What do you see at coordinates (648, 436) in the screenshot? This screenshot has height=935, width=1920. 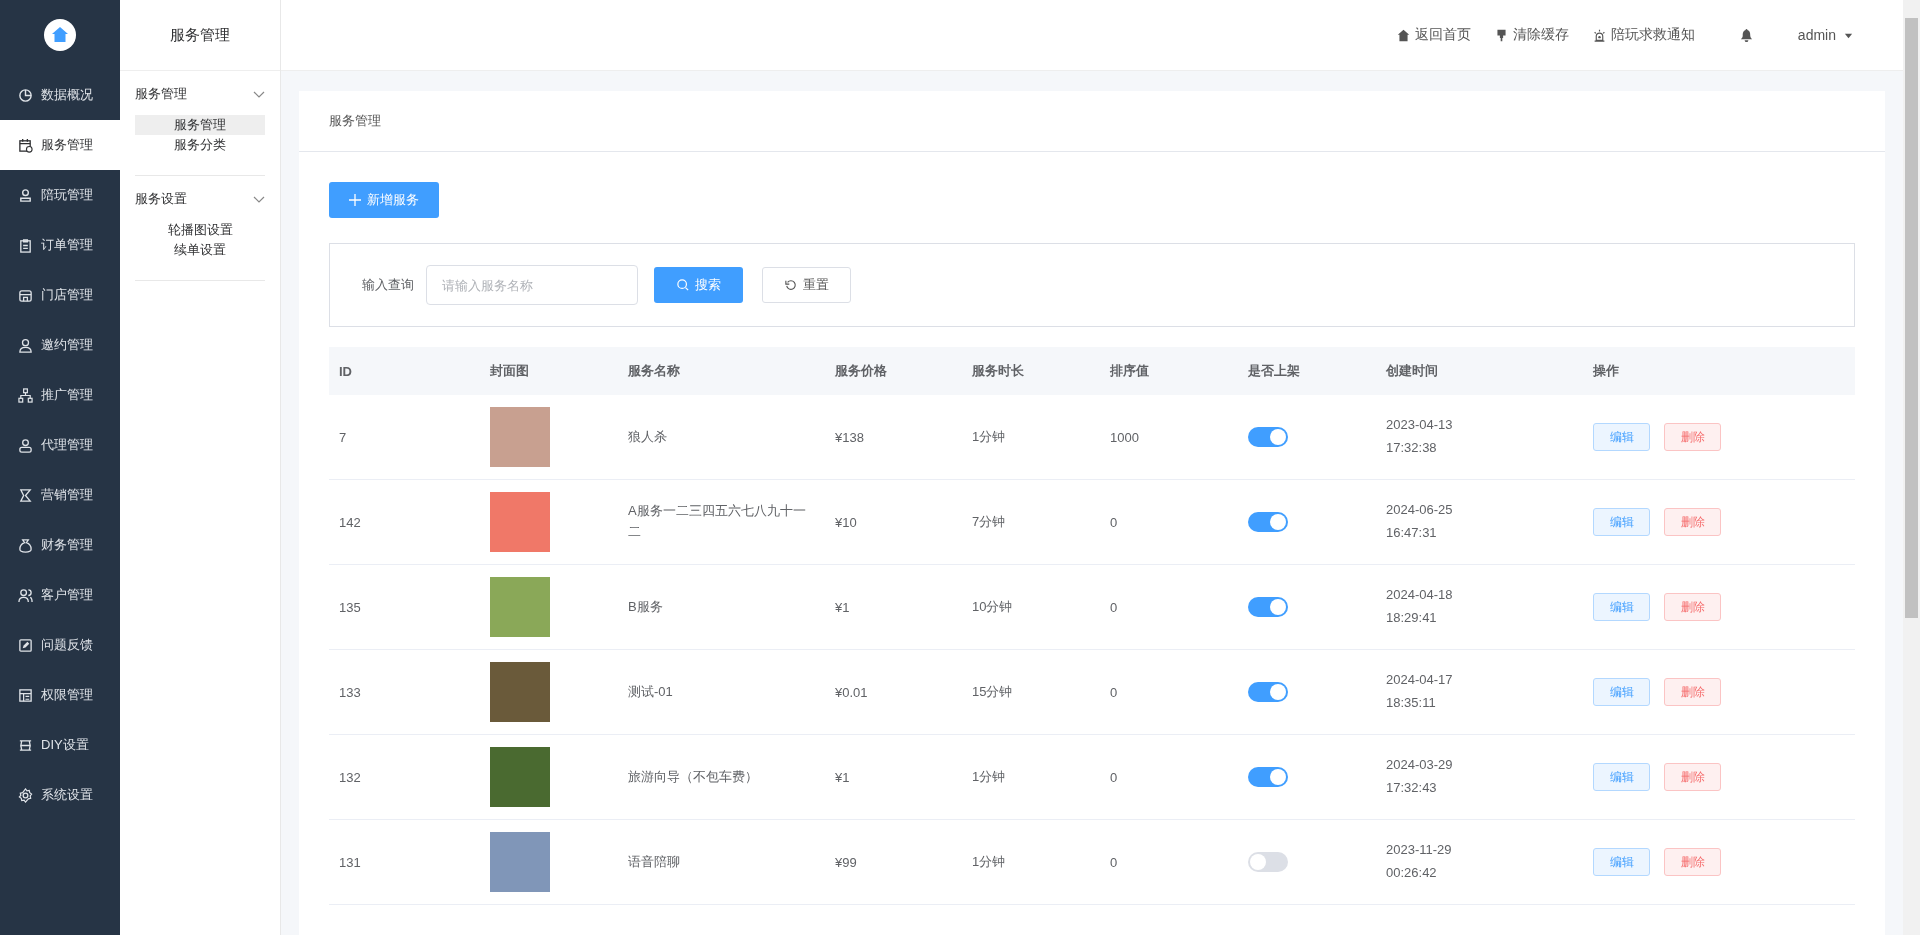 I see `service-name: 狼人杀` at bounding box center [648, 436].